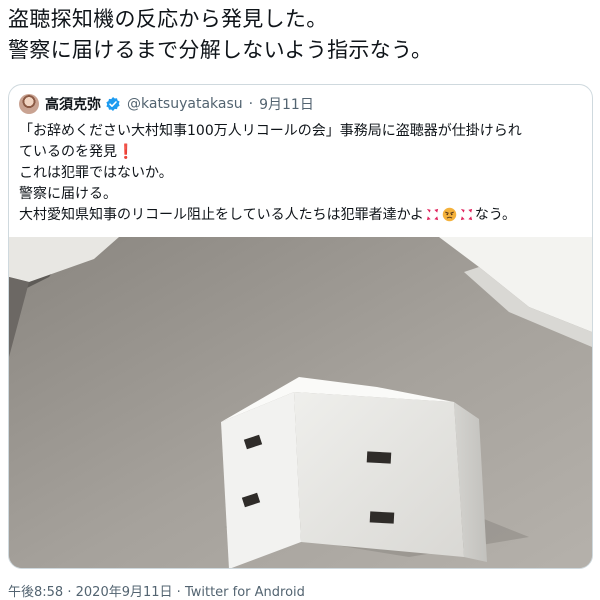  I want to click on quoted-text-line: 「お辞めください大村知事100万人リコールの会」事務局に盗聴器が仕掛けられ, so click(270, 131).